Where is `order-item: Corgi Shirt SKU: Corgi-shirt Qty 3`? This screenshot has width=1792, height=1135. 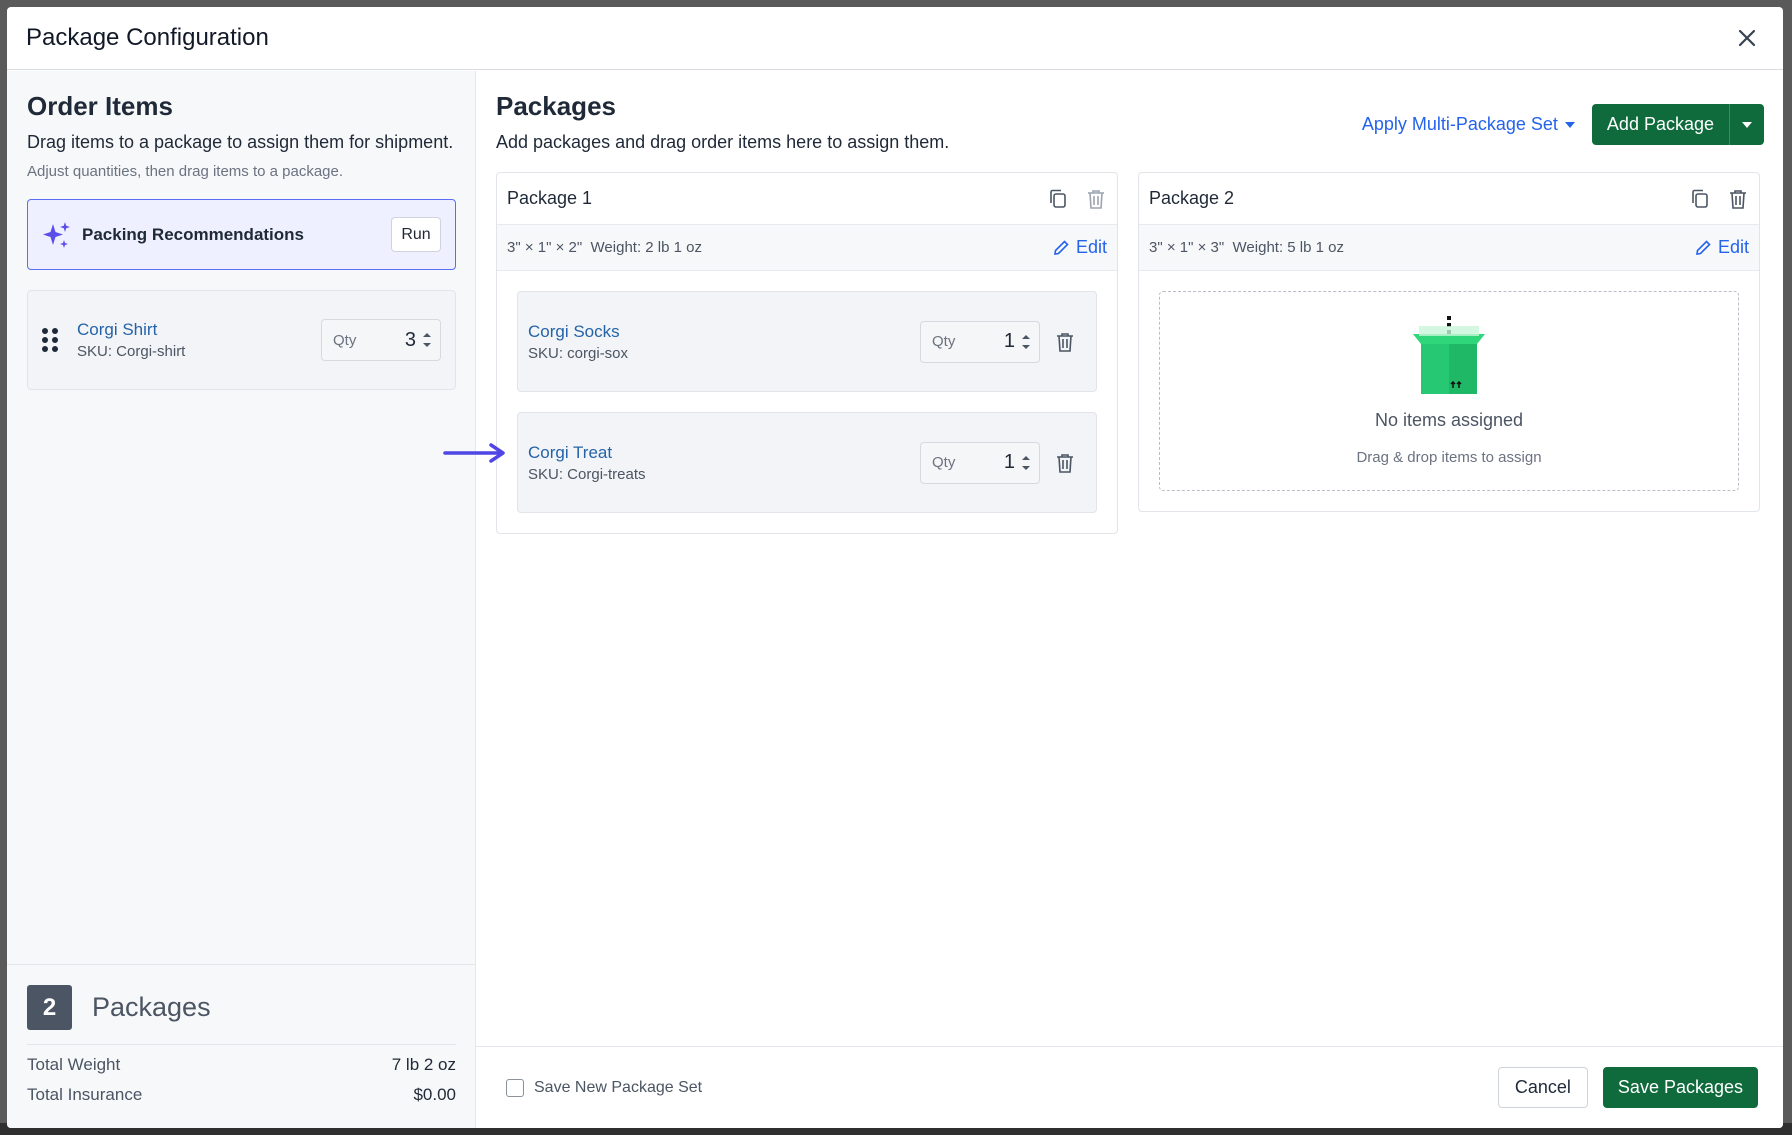 order-item: Corgi Shirt SKU: Corgi-shirt Qty 3 is located at coordinates (241, 340).